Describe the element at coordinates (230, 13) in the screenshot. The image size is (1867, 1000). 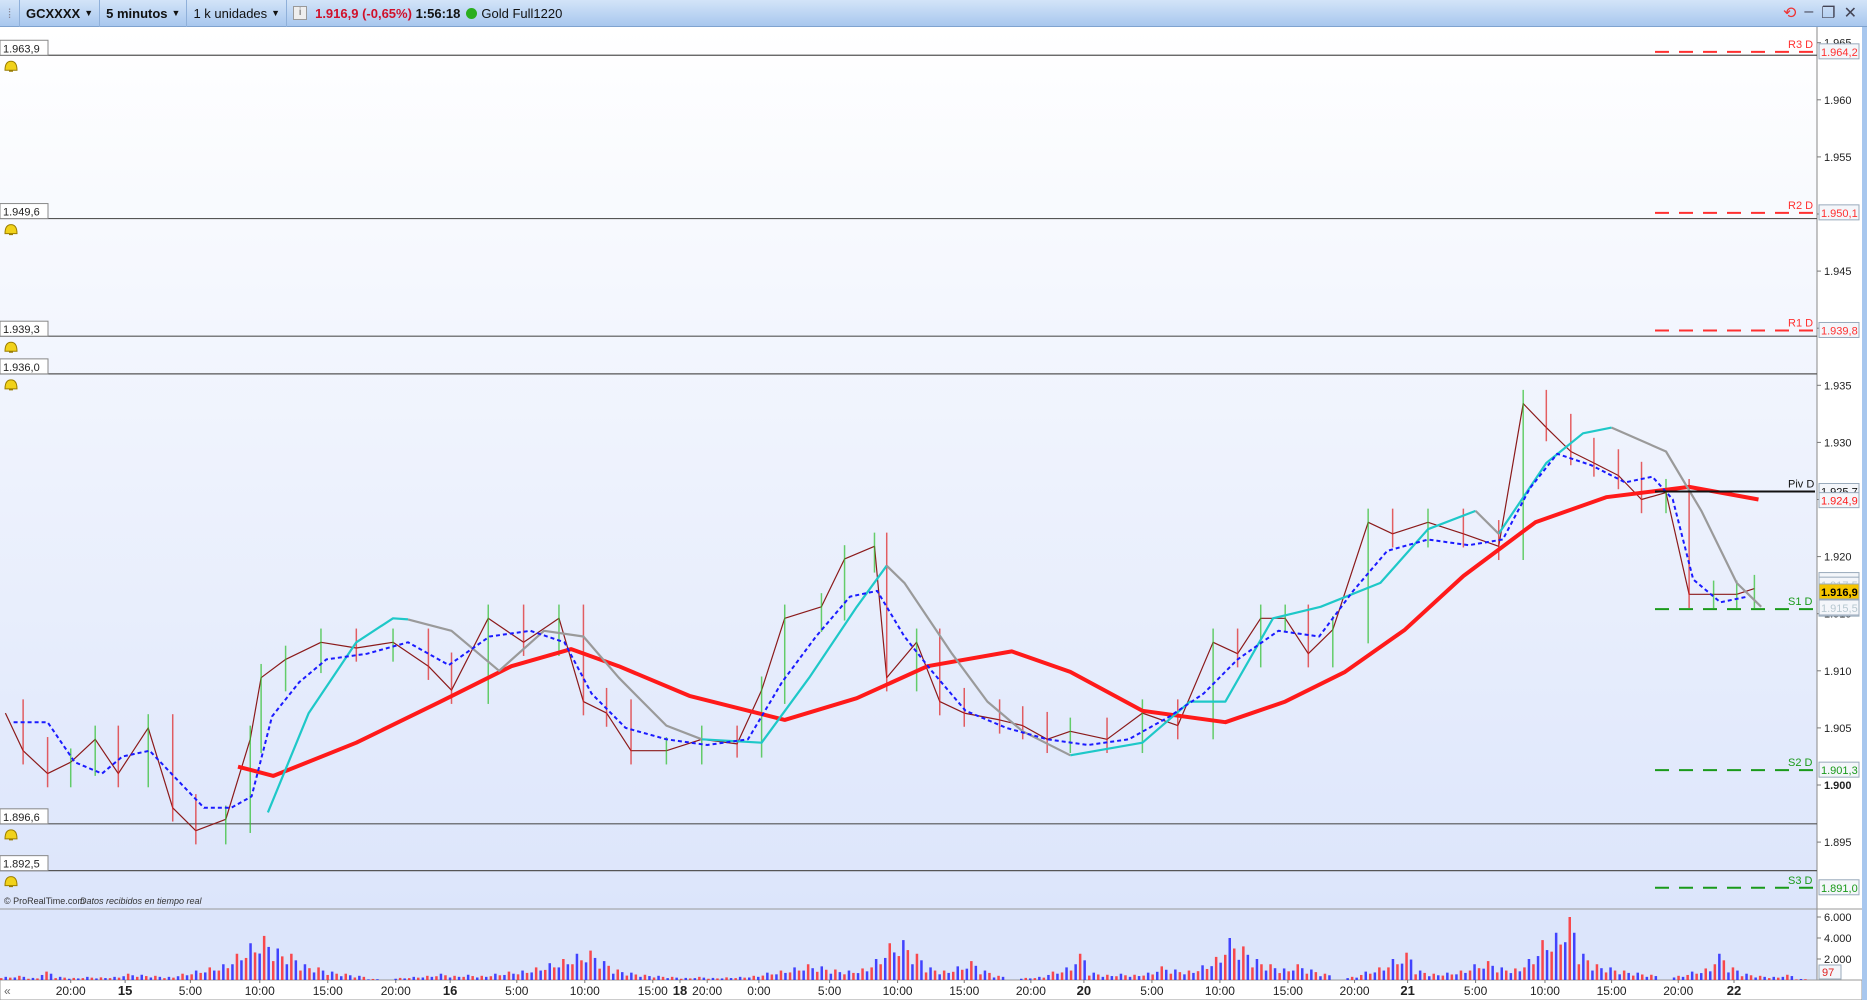
I see `units-label: 1 k unidades` at that location.